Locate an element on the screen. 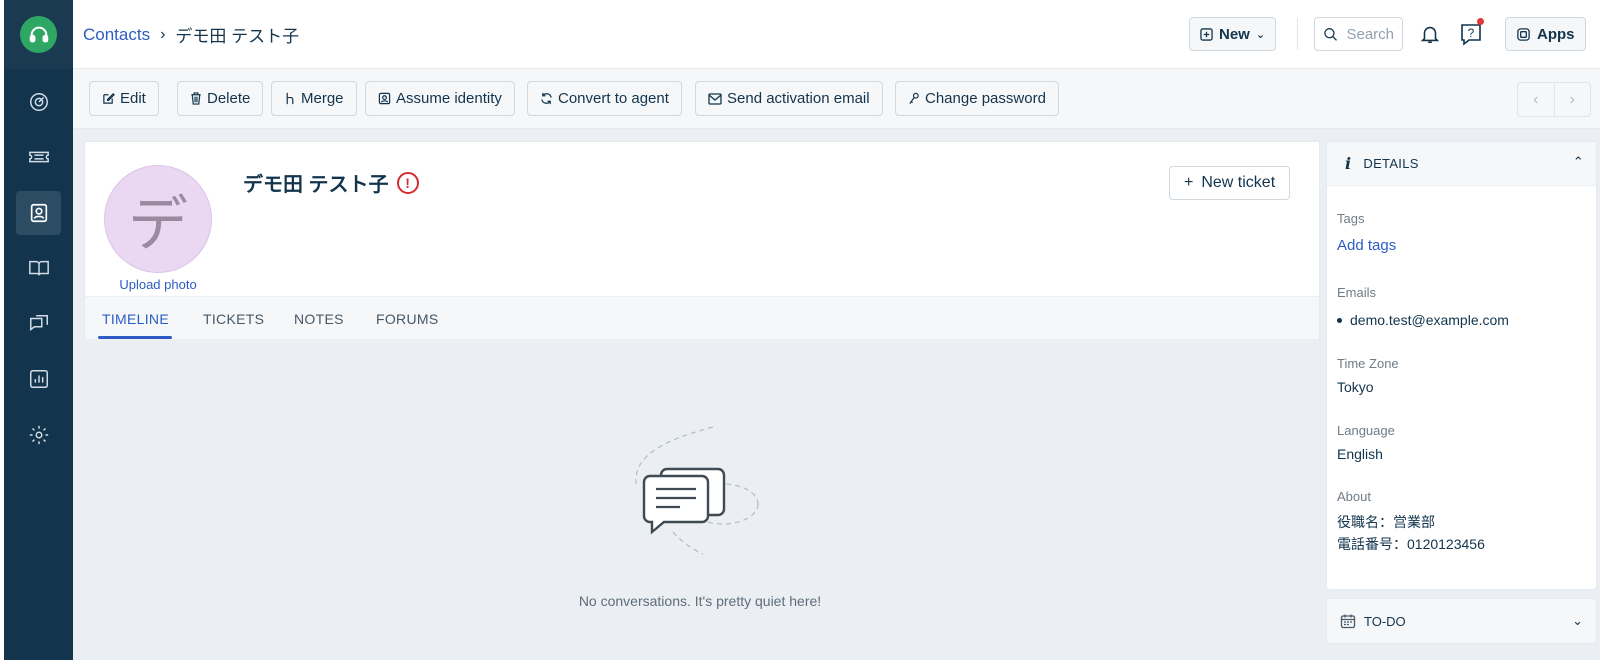  edit-button: Edit is located at coordinates (124, 98).